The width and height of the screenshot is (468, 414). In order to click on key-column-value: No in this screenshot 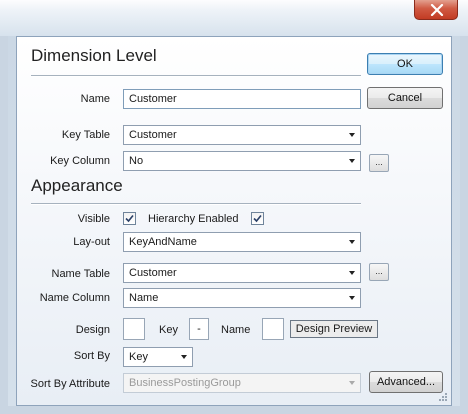, I will do `click(136, 161)`.